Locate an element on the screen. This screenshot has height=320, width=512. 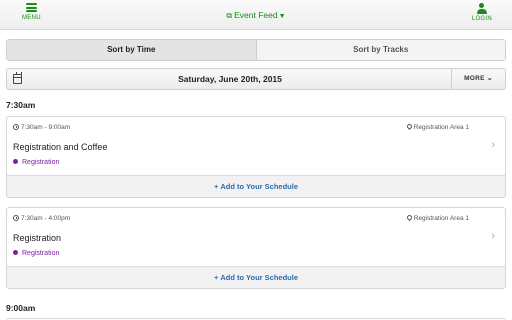
time-section-header: 9:00am is located at coordinates (21, 308).